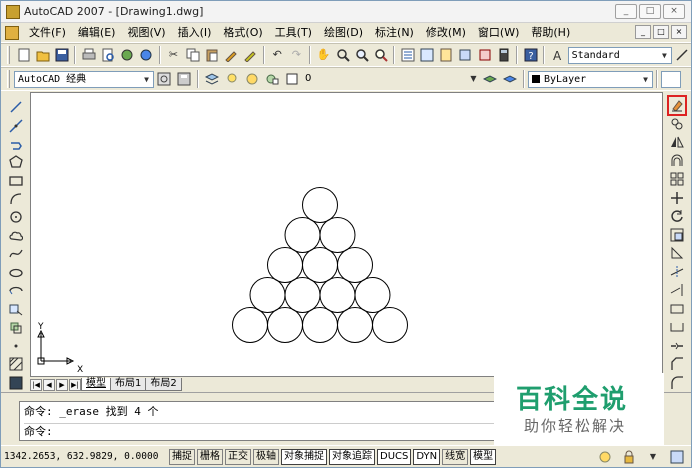 The image size is (692, 468). Describe the element at coordinates (677, 179) in the screenshot. I see `array-icon` at that location.